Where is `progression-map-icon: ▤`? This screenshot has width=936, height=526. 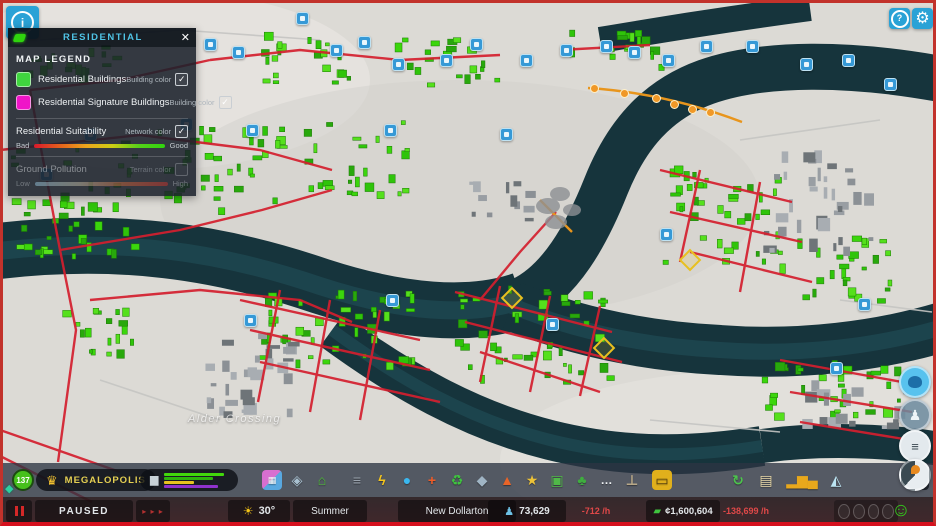 progression-map-icon: ▤ is located at coordinates (766, 480).